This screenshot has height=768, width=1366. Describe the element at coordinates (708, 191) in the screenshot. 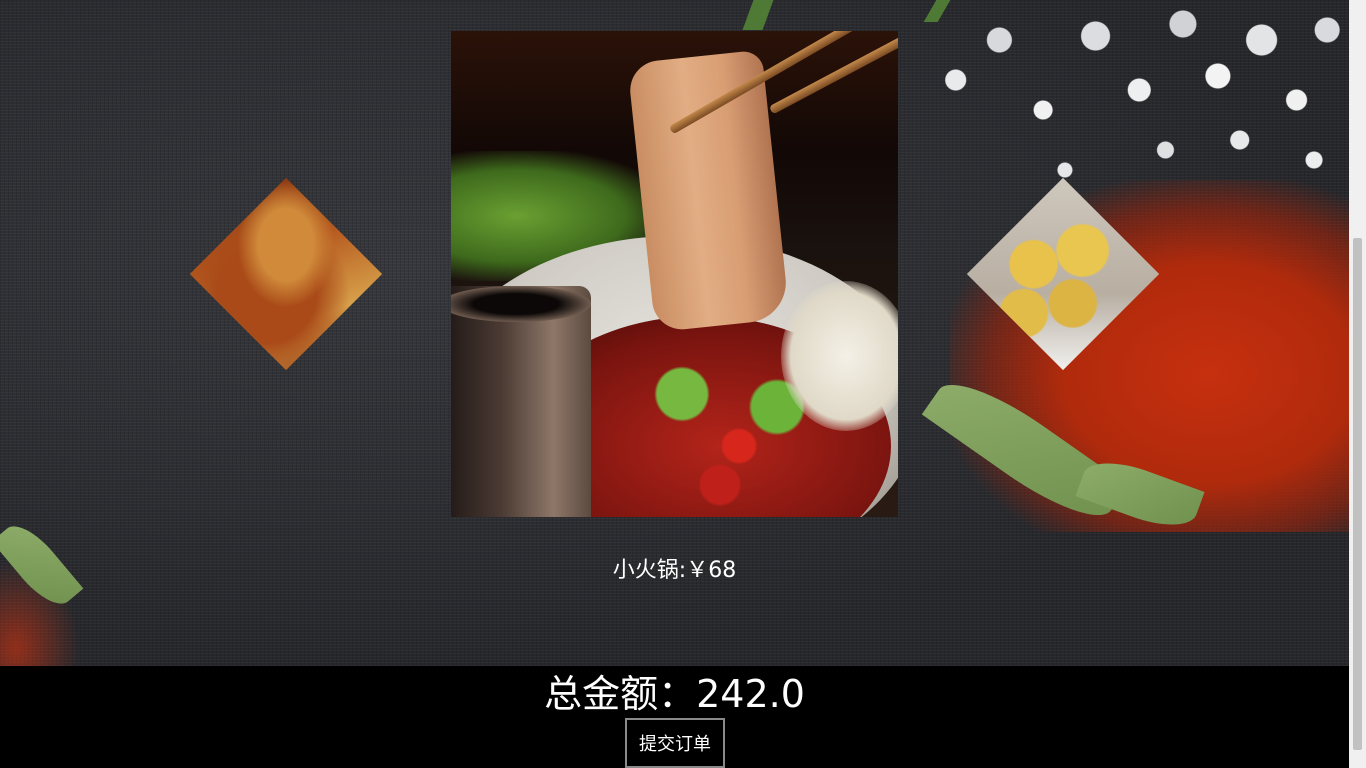

I see `meat-slice-graphic` at that location.